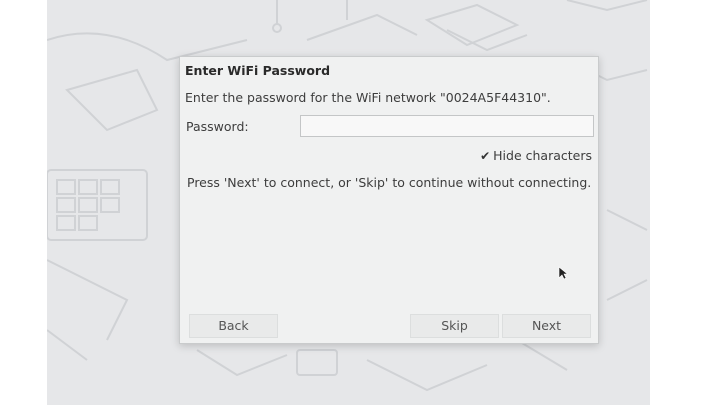 The height and width of the screenshot is (405, 720). Describe the element at coordinates (258, 70) in the screenshot. I see `dialog-title: Enter WiFi Password` at that location.